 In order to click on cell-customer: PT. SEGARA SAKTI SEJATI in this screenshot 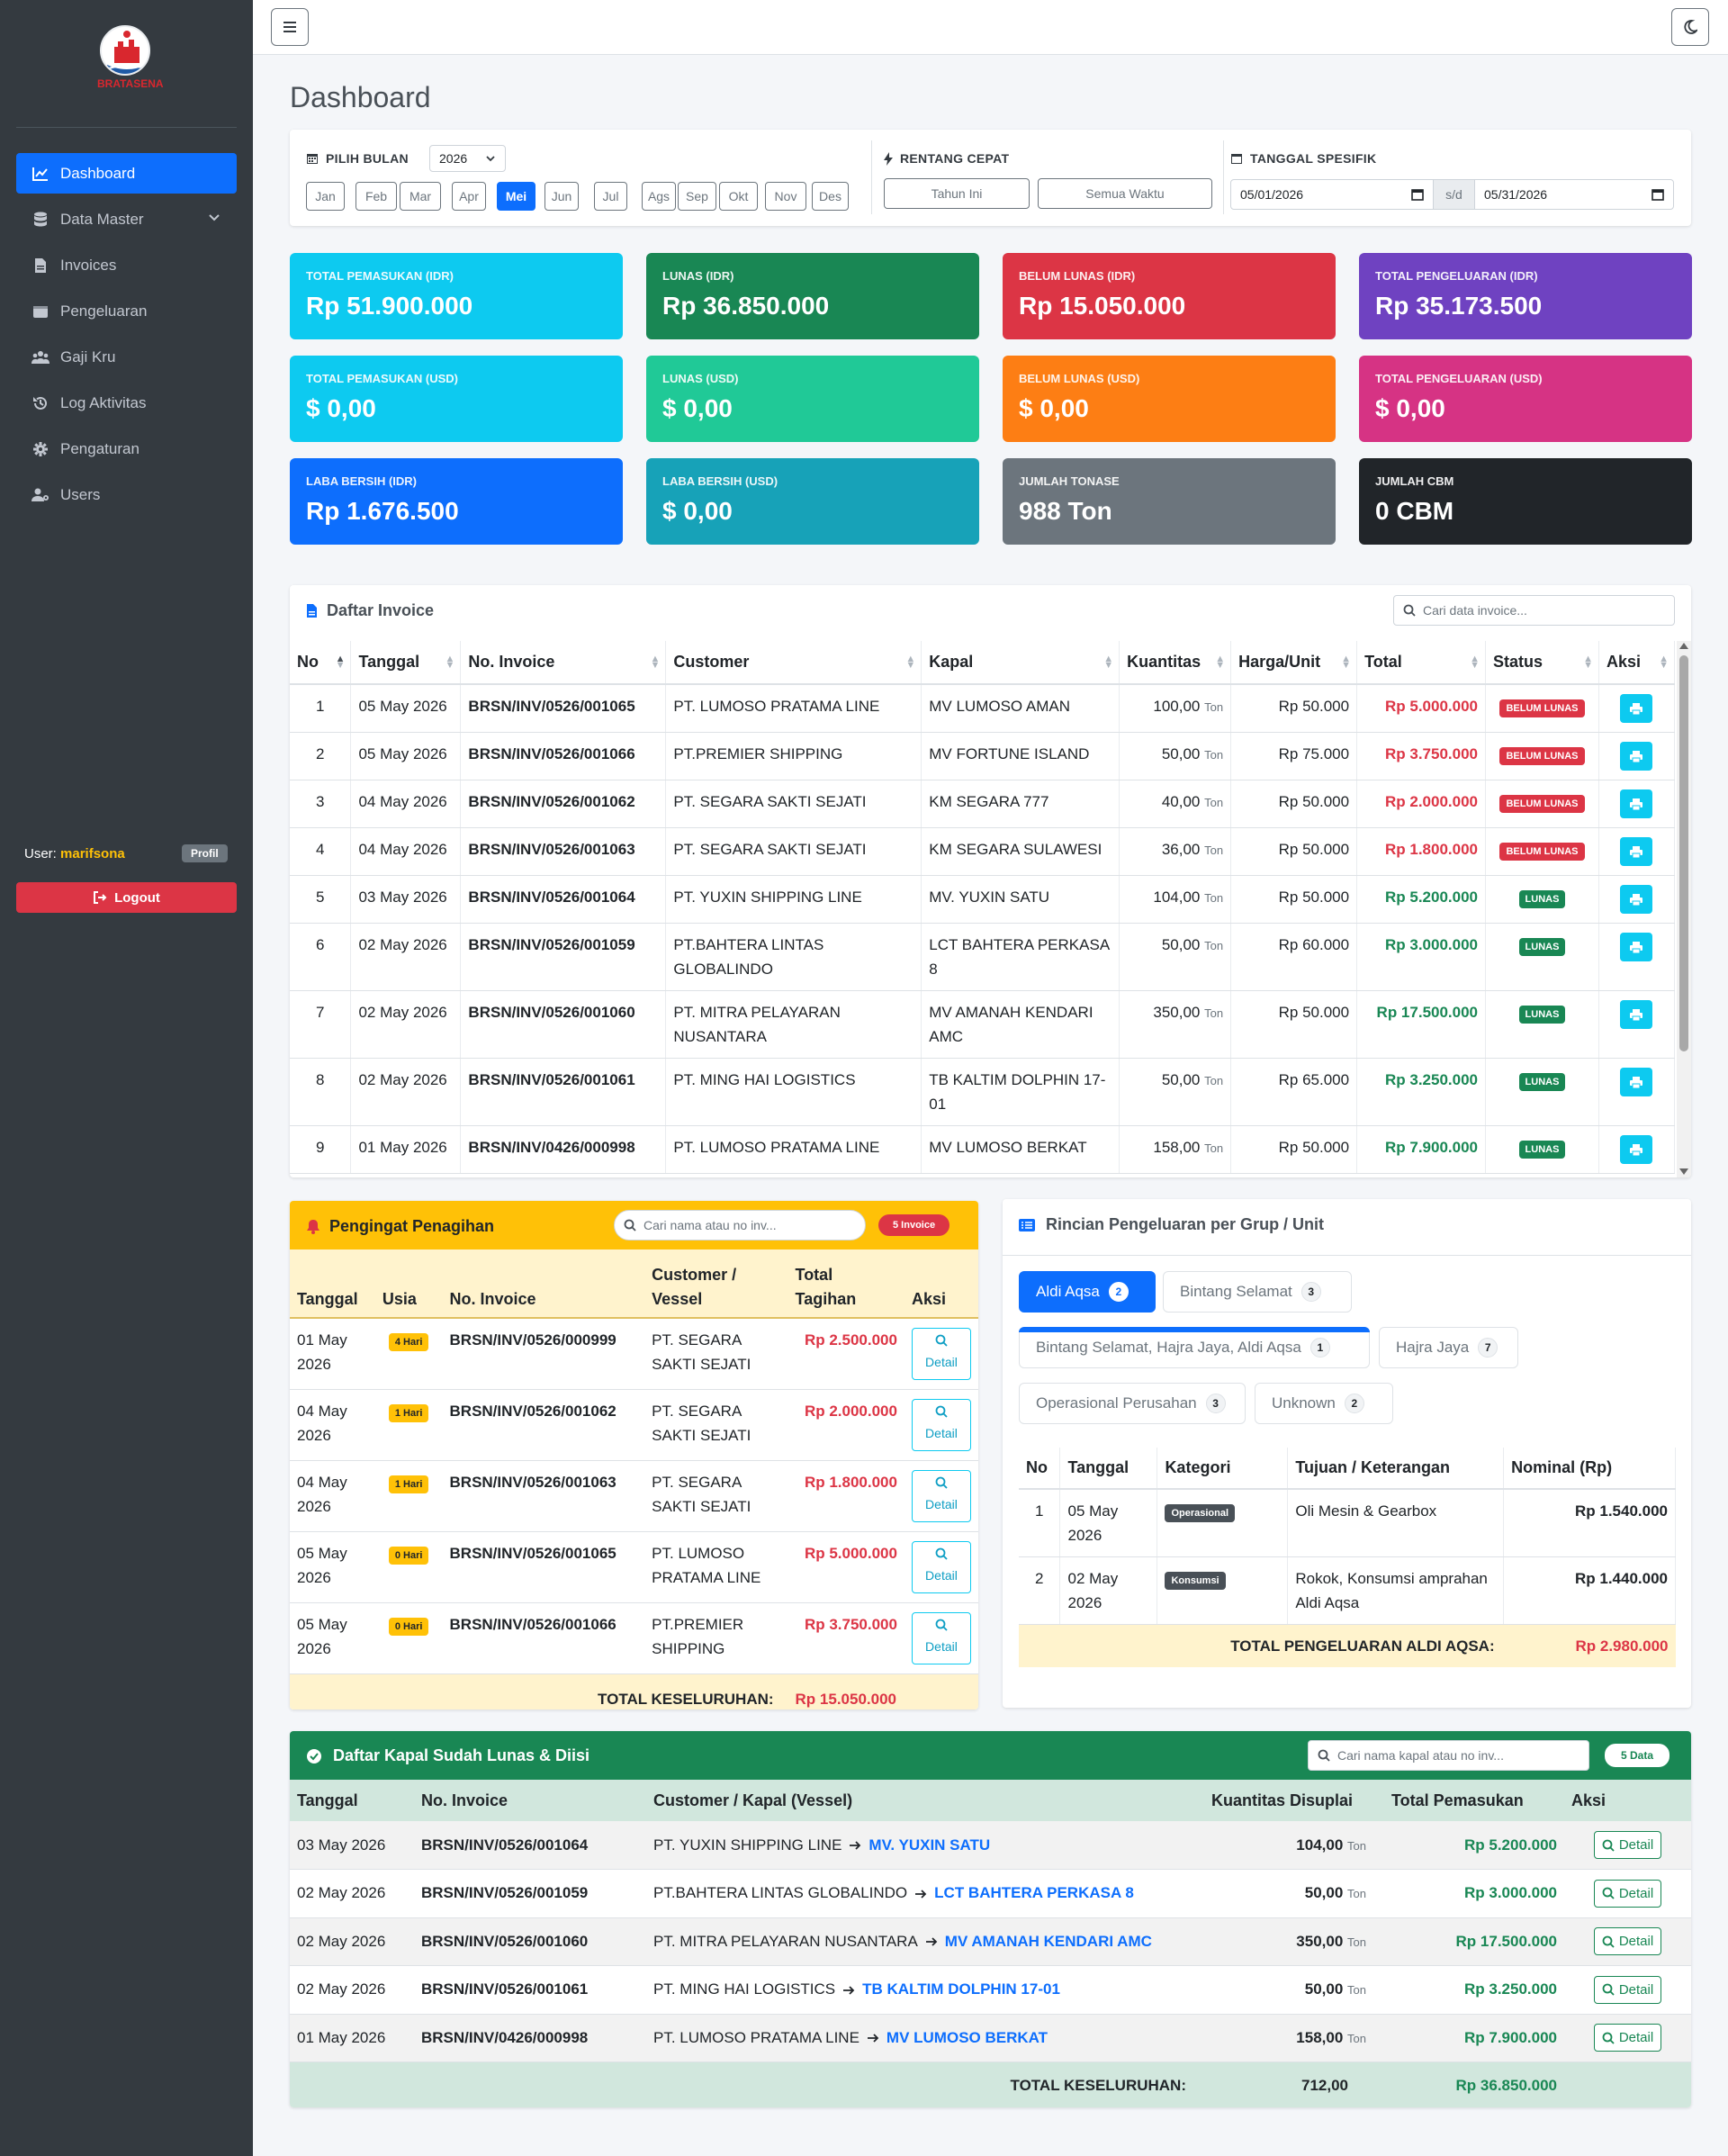, I will do `click(716, 1425)`.